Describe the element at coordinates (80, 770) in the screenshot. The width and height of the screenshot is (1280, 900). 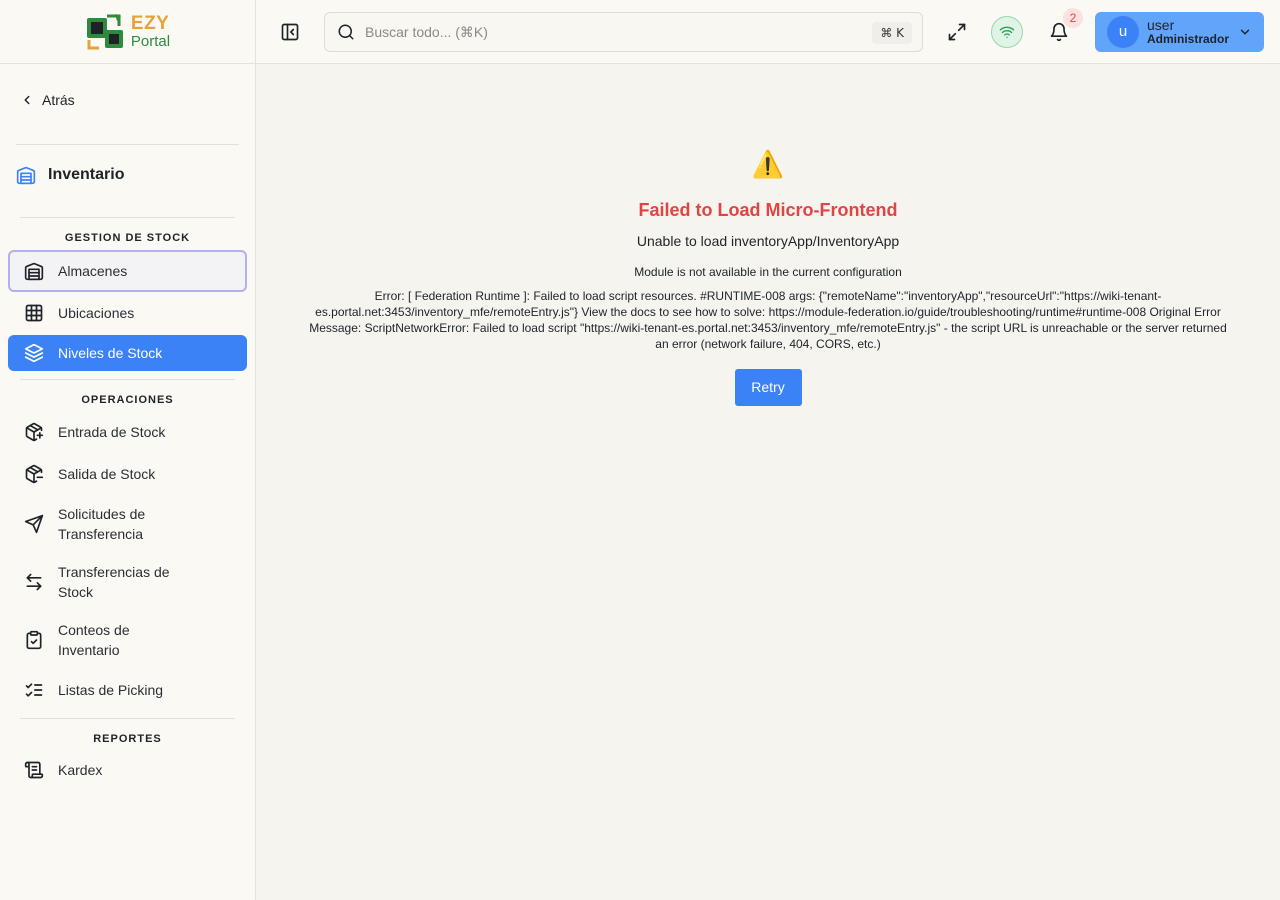
I see `sidebar-item-label: Kardex` at that location.